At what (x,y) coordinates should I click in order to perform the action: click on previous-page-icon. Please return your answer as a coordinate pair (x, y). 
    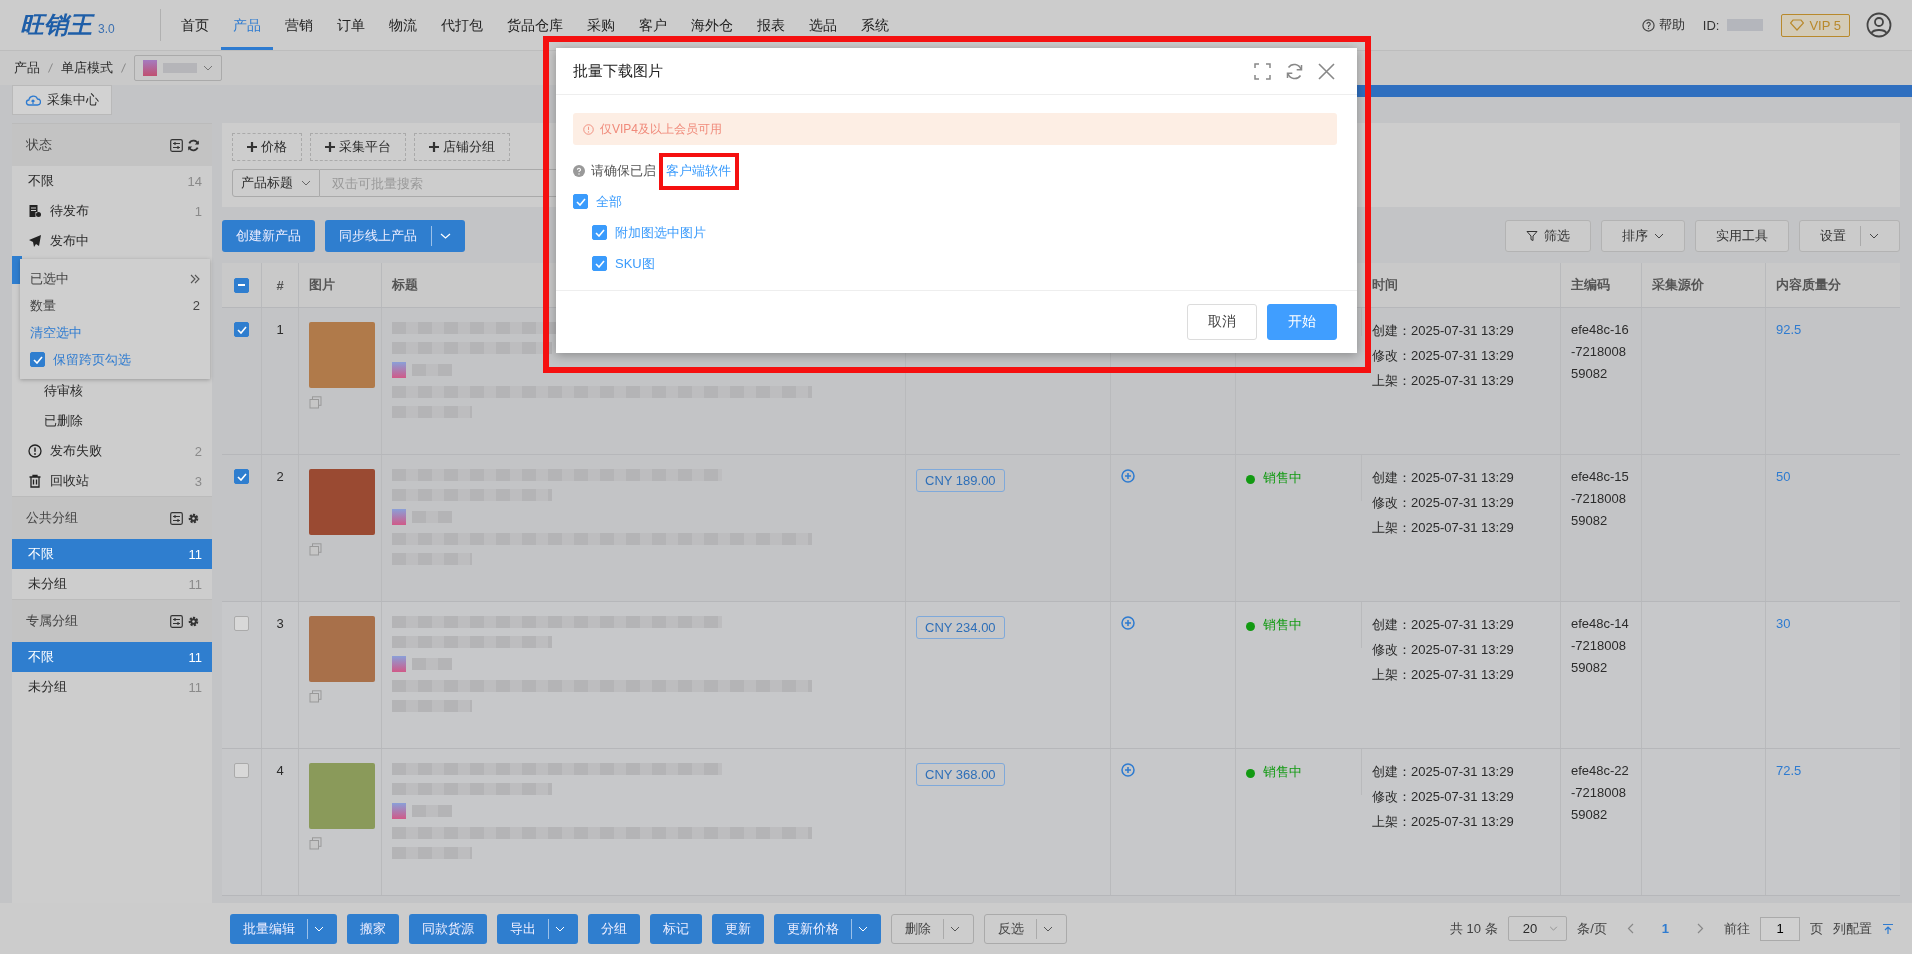
    Looking at the image, I should click on (1630, 928).